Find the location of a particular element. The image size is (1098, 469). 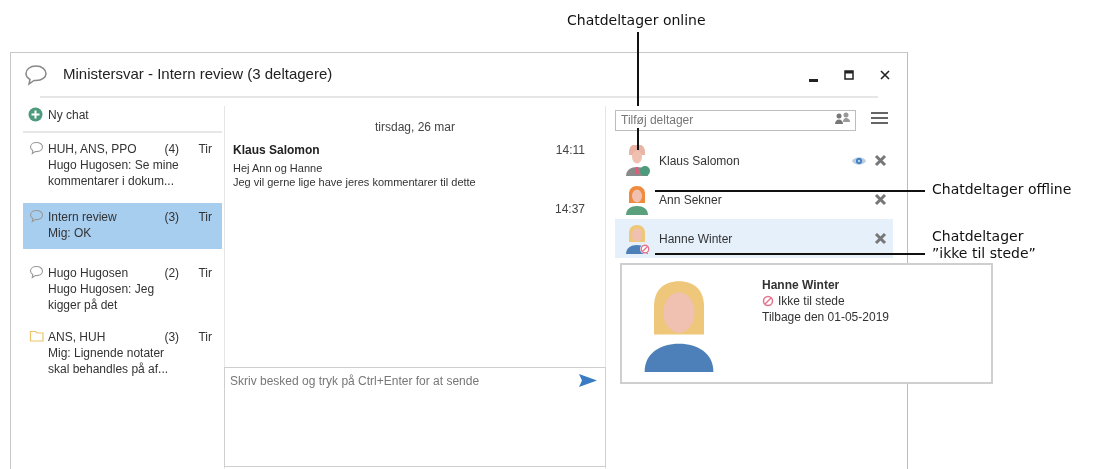

participant-name: Ann Sekner is located at coordinates (690, 200).